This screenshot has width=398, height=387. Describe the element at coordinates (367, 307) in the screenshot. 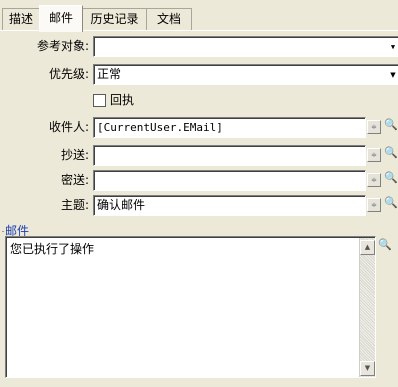

I see `vertical-scrollbar: ▲ ▼` at that location.